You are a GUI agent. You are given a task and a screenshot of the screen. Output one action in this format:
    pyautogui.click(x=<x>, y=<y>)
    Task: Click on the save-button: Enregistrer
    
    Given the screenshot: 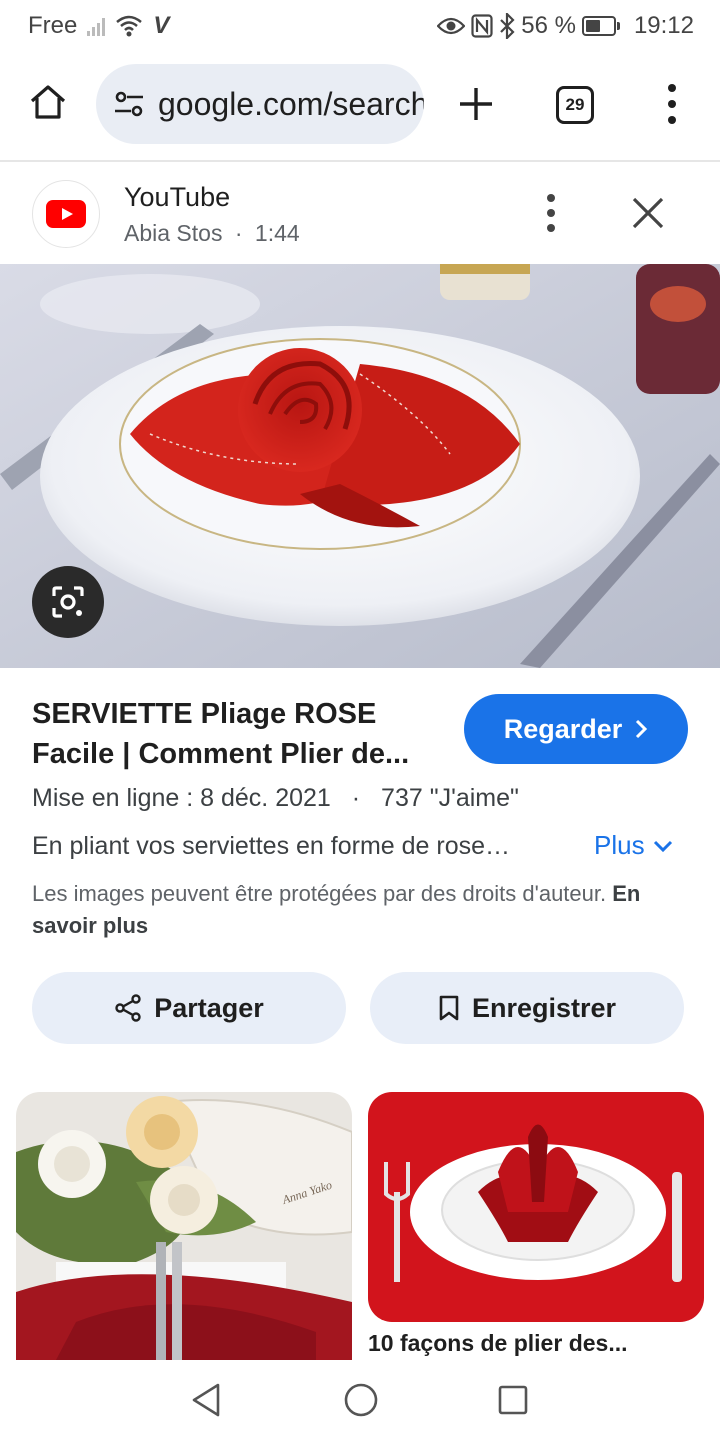 What is the action you would take?
    pyautogui.click(x=527, y=1008)
    